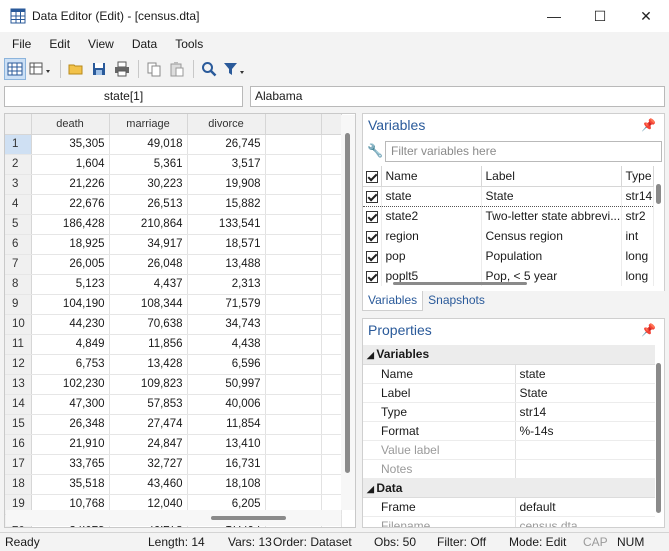  What do you see at coordinates (70, 164) in the screenshot?
I see `grid-cell-death: 1,604` at bounding box center [70, 164].